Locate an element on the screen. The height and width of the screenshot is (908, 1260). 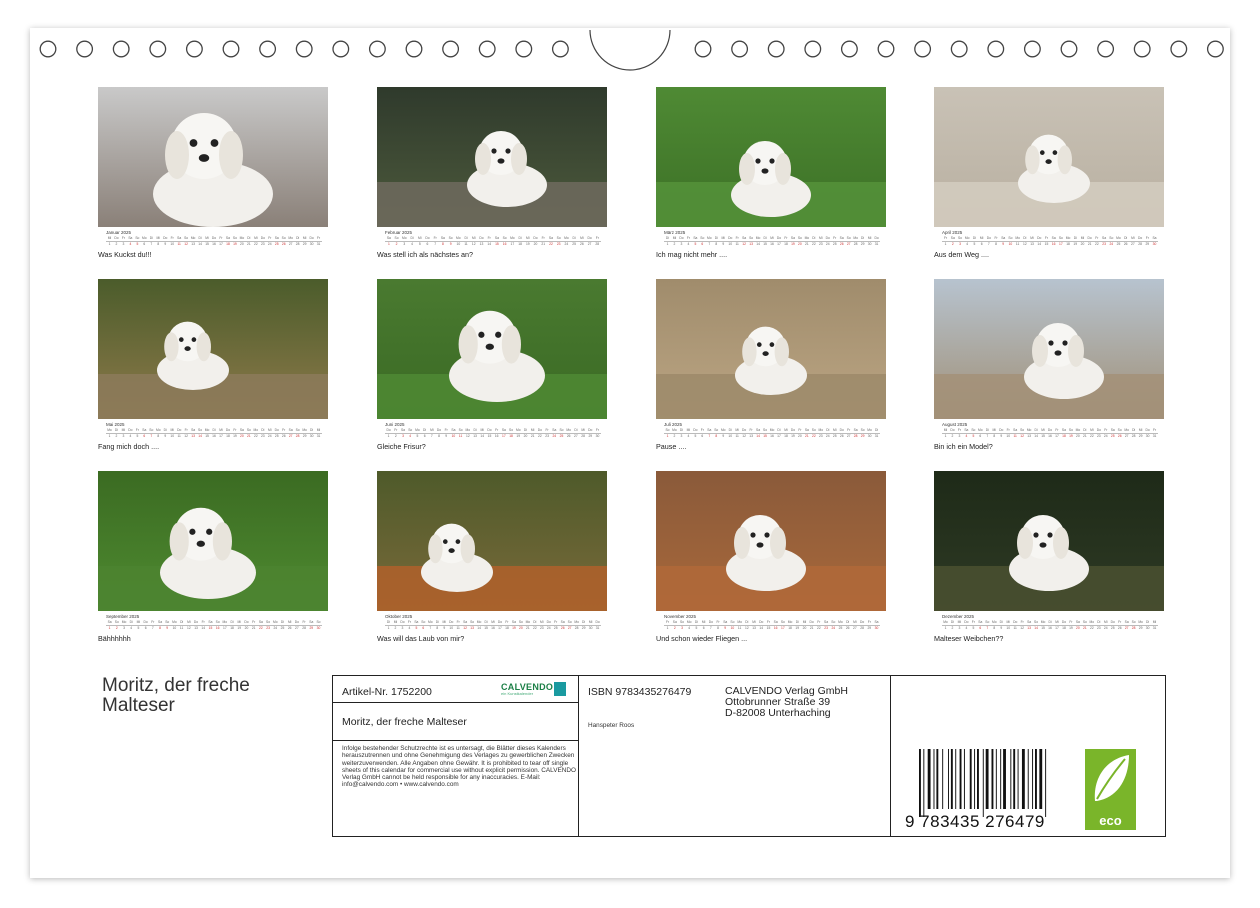
barcode-digits: 9 783435 276479 is located at coordinates (975, 821).